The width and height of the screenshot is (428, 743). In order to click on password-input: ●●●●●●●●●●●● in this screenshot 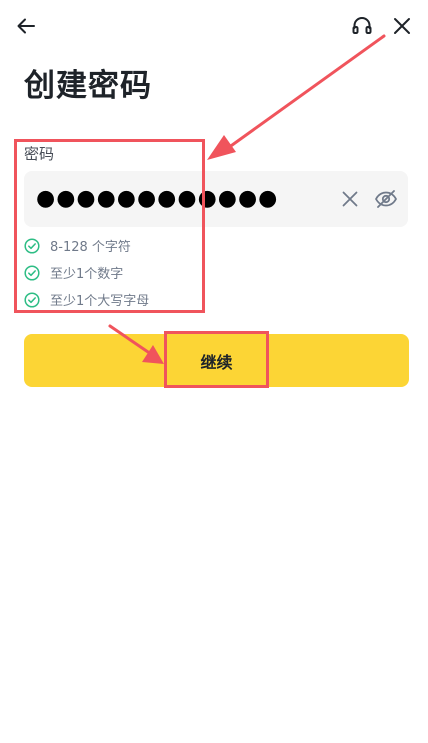, I will do `click(216, 199)`.